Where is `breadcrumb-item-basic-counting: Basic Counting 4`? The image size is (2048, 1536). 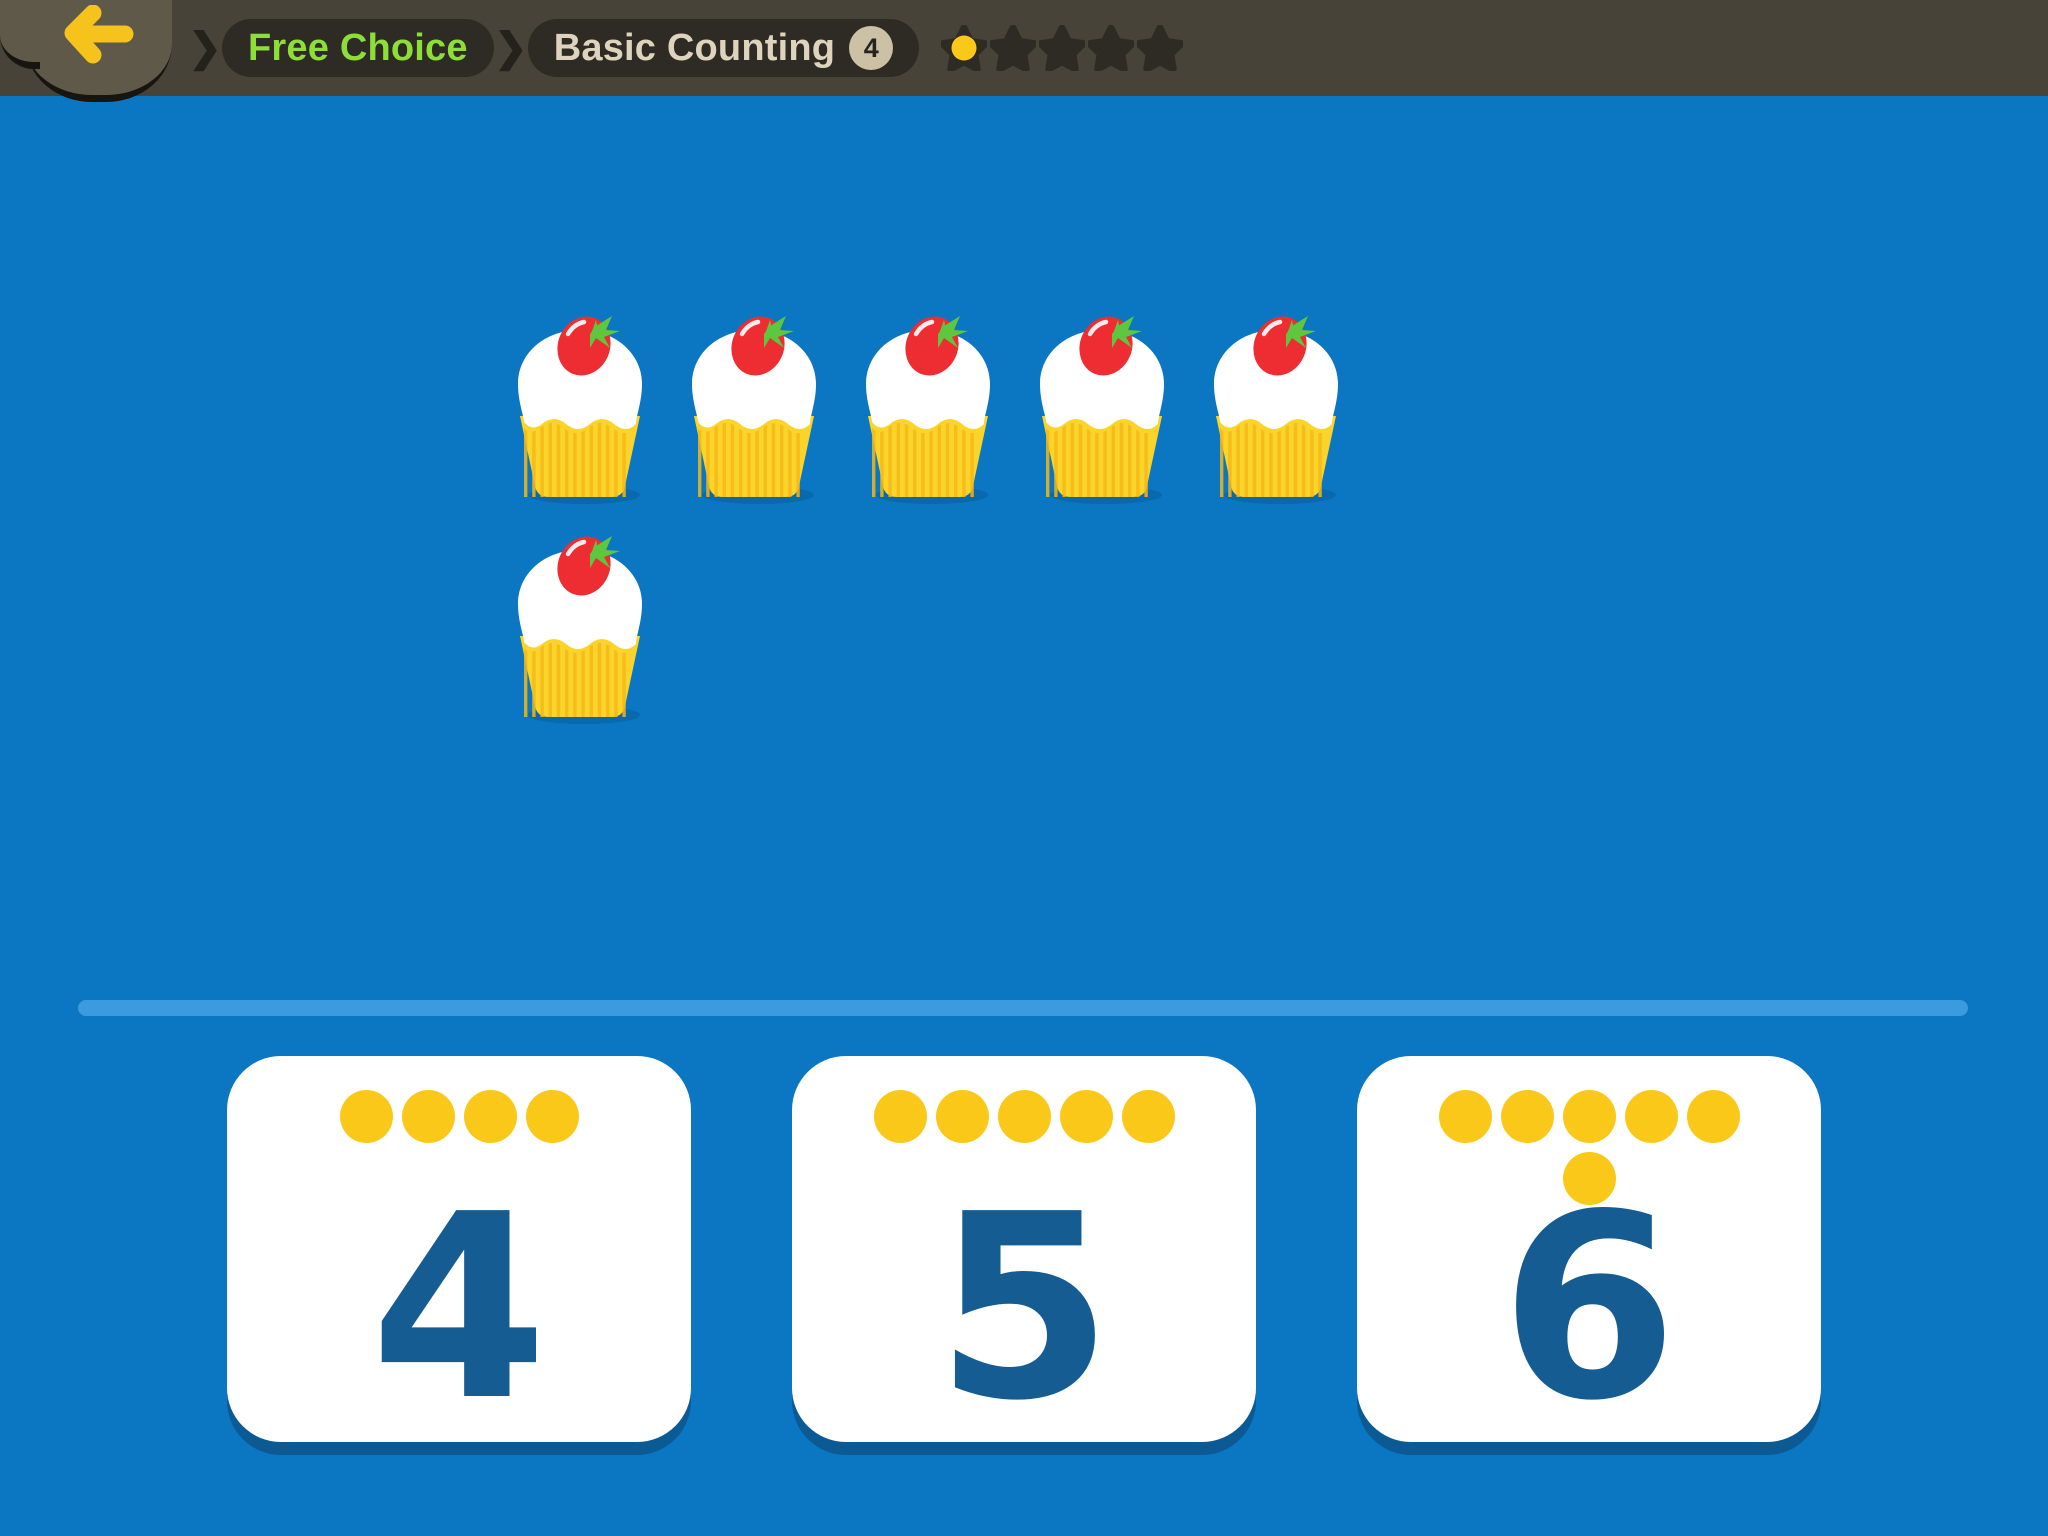
breadcrumb-item-basic-counting: Basic Counting 4 is located at coordinates (723, 48).